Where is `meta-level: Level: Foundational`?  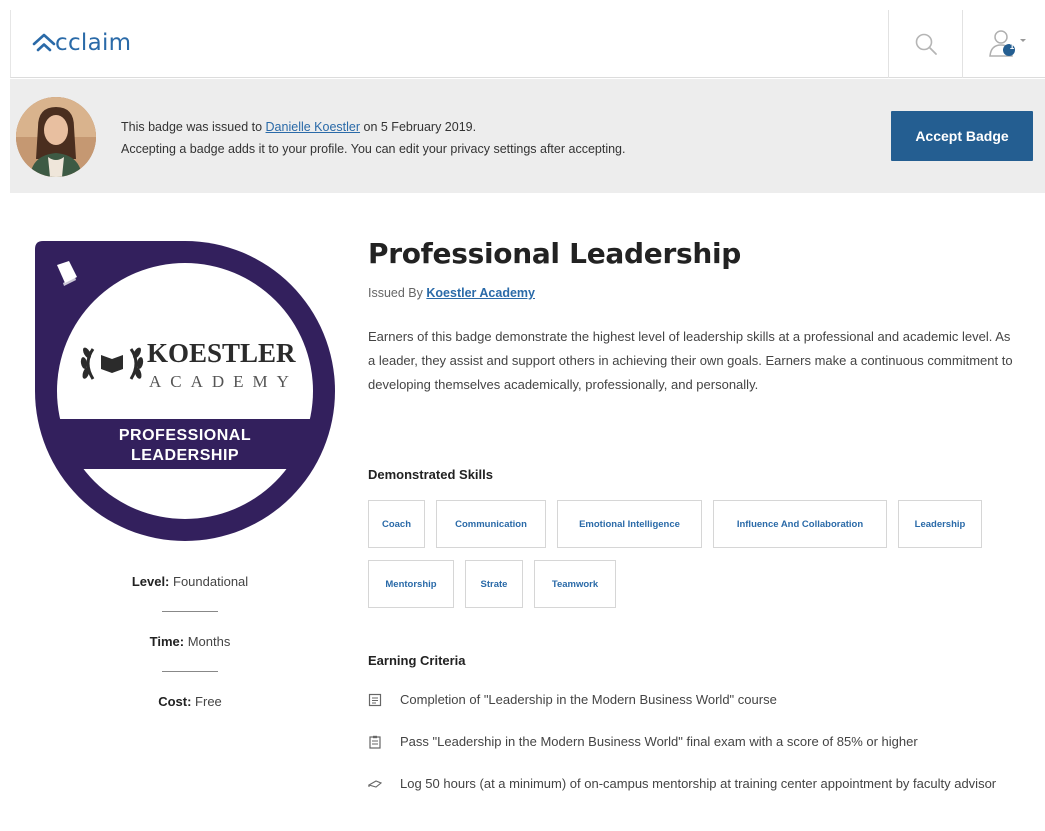
meta-level: Level: Foundational is located at coordinates (190, 582).